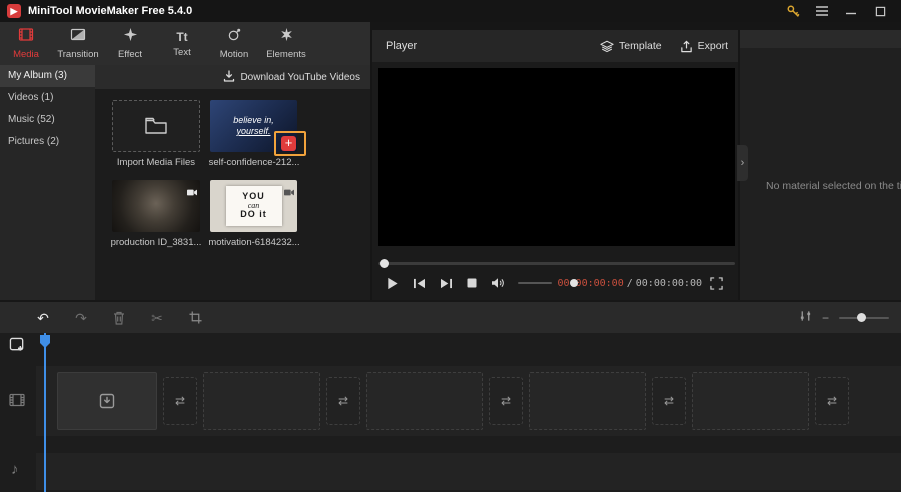 The height and width of the screenshot is (492, 901). What do you see at coordinates (195, 317) in the screenshot?
I see `crop-button` at bounding box center [195, 317].